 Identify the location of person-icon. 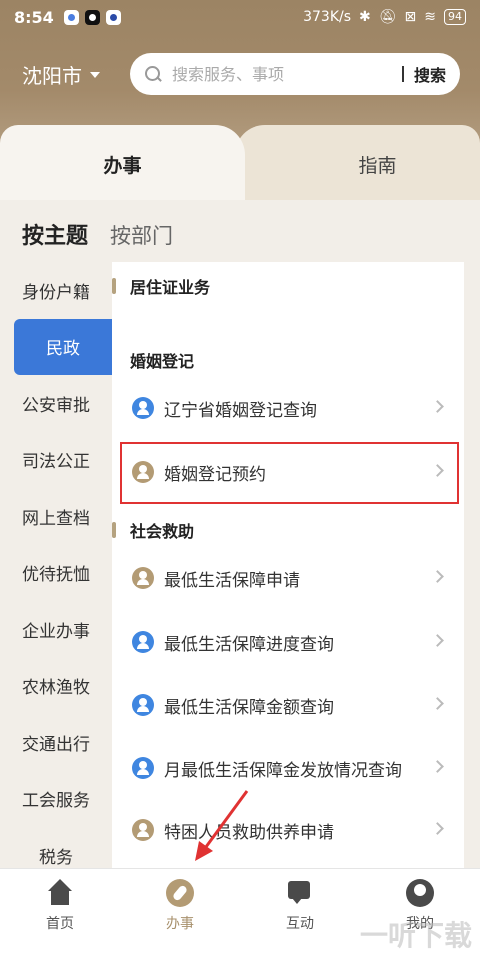
(420, 893).